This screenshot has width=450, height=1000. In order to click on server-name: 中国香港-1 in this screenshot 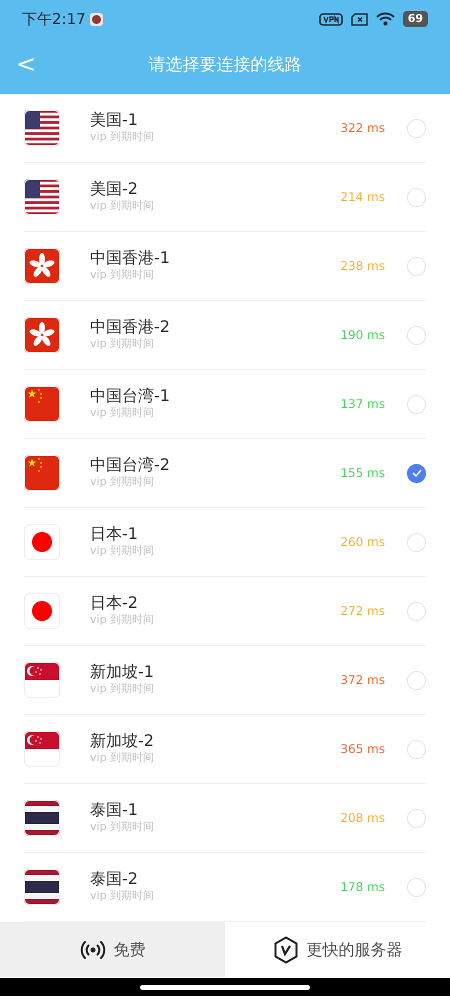, I will do `click(130, 258)`.